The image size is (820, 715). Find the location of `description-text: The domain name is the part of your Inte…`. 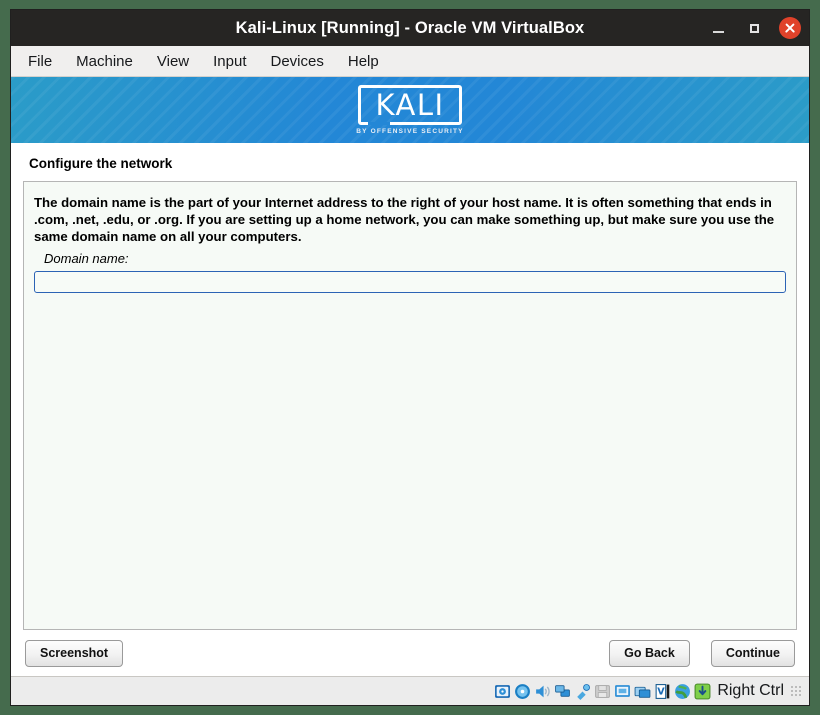

description-text: The domain name is the part of your Inte… is located at coordinates (404, 219).